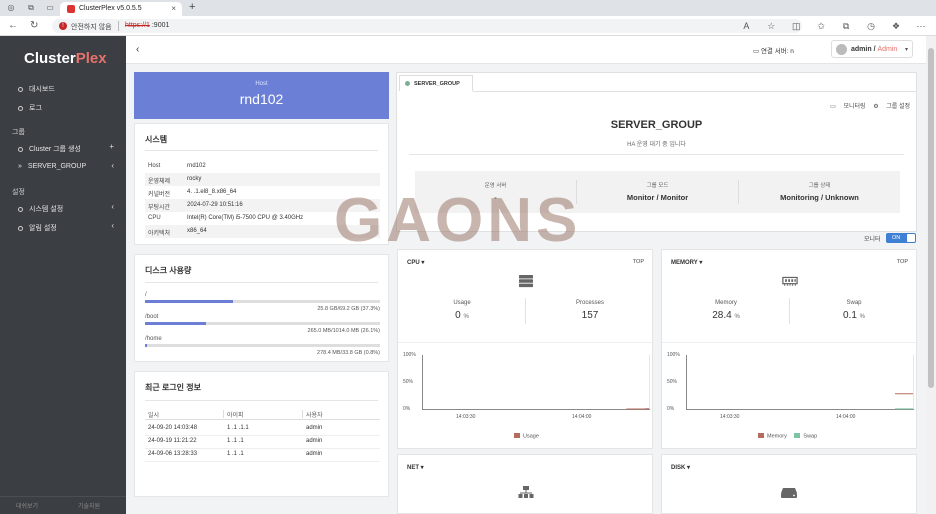  What do you see at coordinates (49, 149) in the screenshot?
I see `sidebar-item-create-group: Cluster 그룹 생성` at bounding box center [49, 149].